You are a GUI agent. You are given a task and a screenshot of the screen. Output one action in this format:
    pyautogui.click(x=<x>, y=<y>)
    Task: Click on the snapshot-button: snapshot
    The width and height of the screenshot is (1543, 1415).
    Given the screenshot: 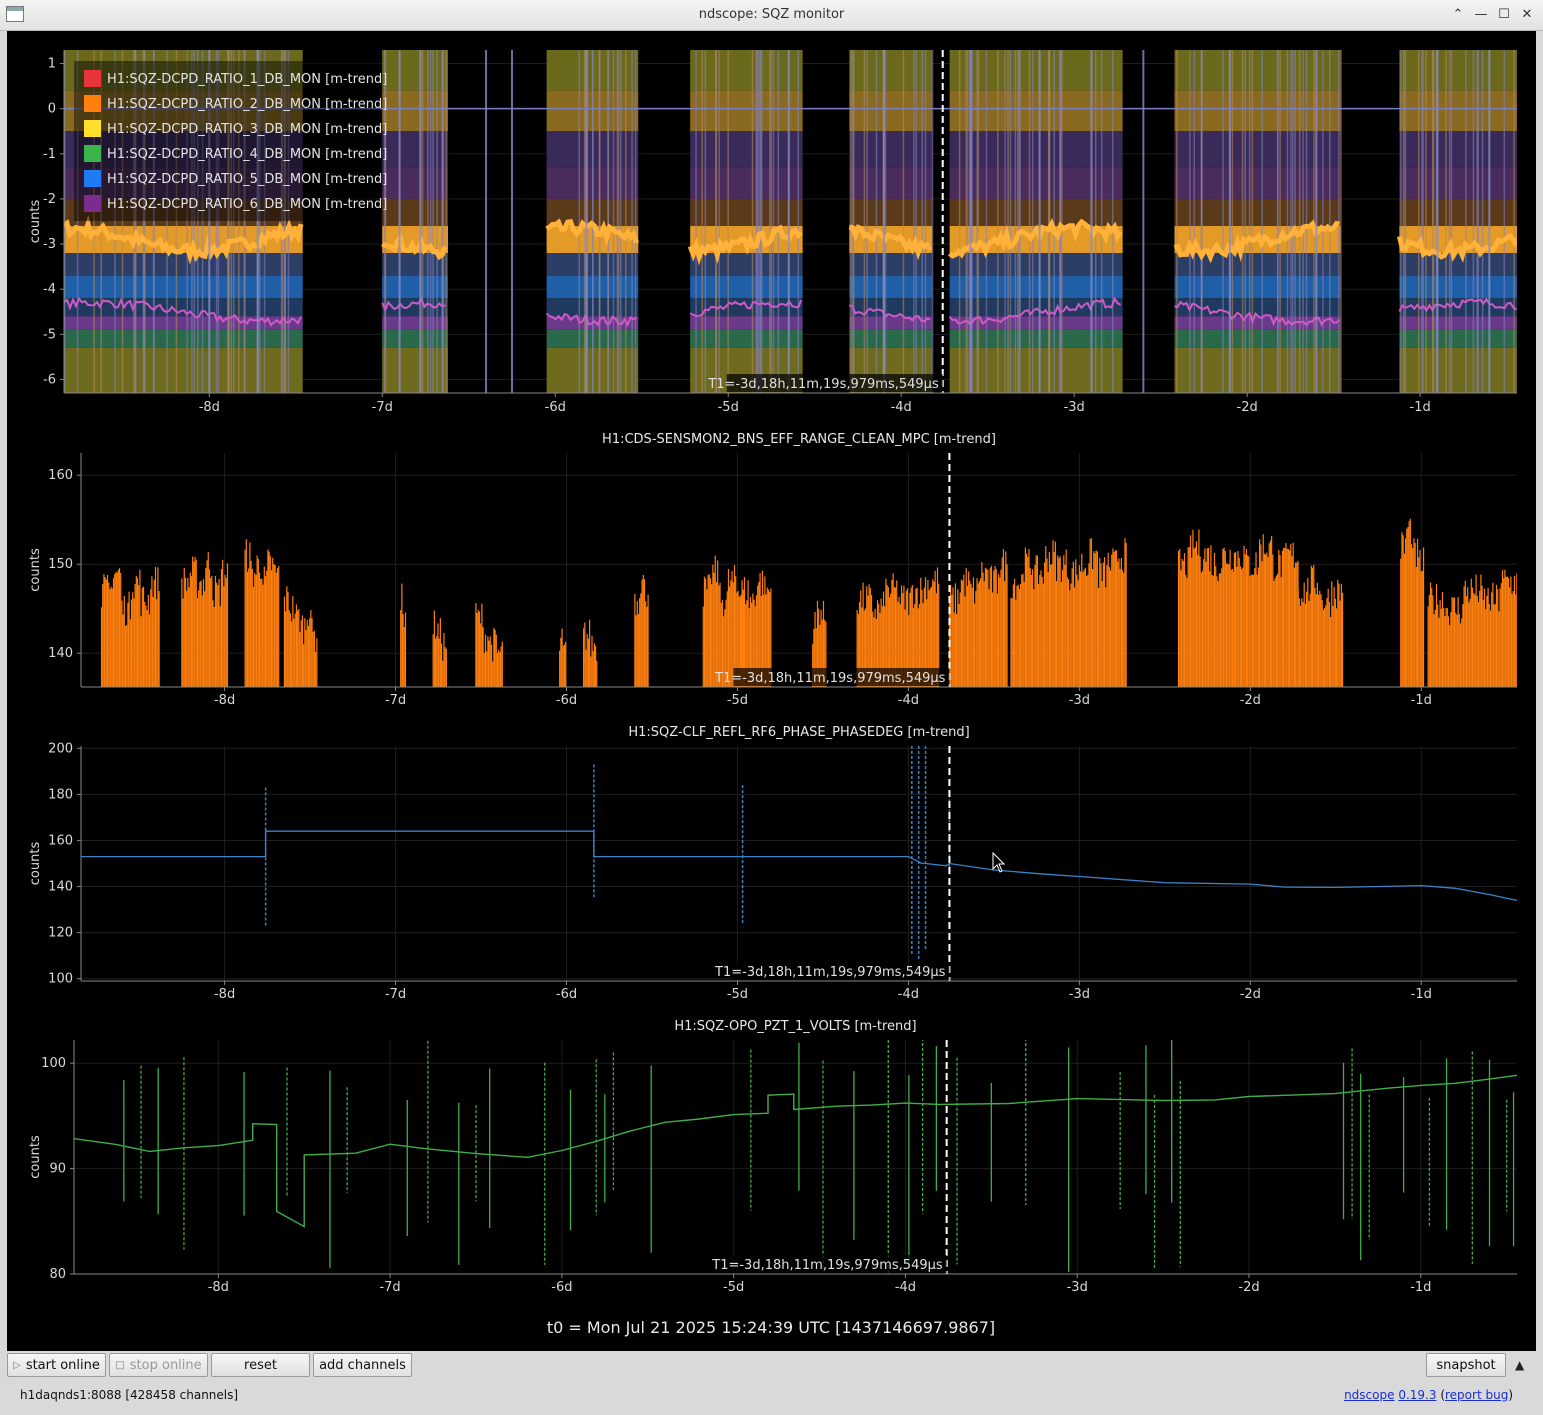 What is the action you would take?
    pyautogui.click(x=1466, y=1365)
    